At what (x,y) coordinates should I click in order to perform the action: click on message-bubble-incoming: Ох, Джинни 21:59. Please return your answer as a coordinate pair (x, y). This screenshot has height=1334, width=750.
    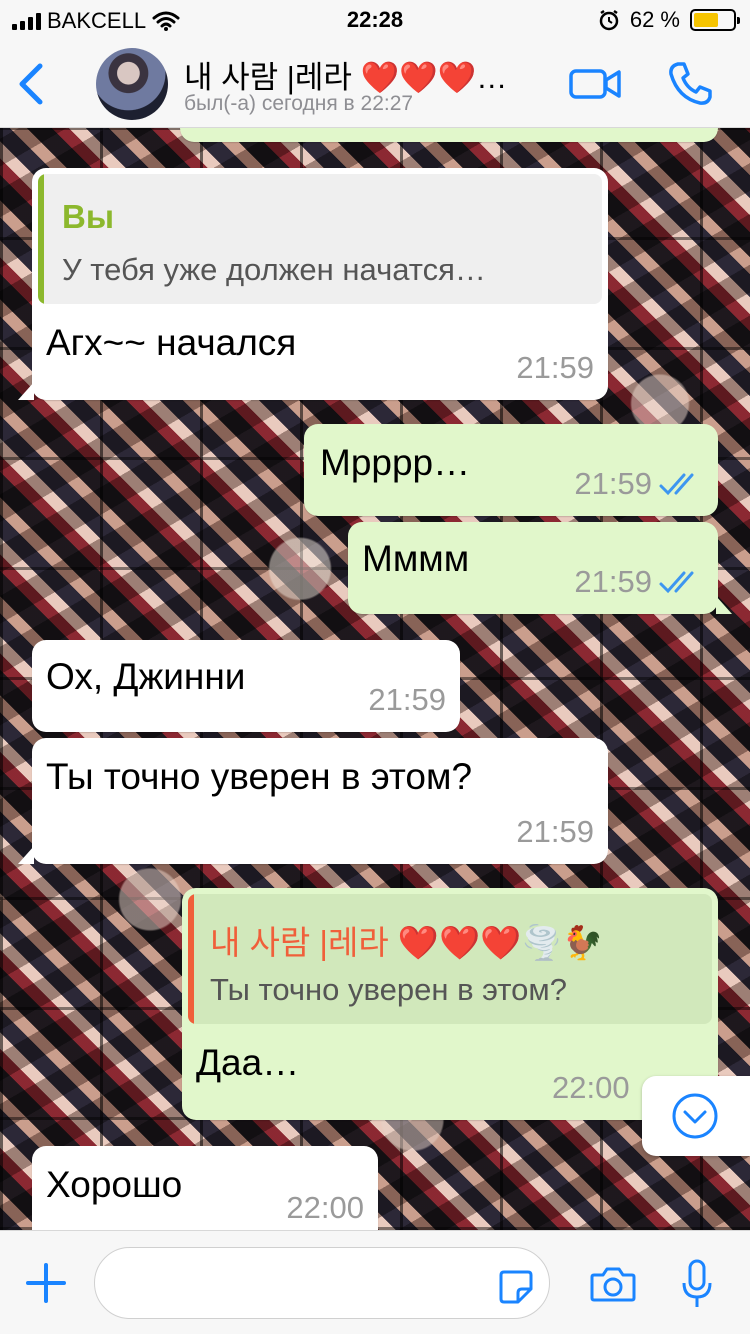
    Looking at the image, I should click on (246, 686).